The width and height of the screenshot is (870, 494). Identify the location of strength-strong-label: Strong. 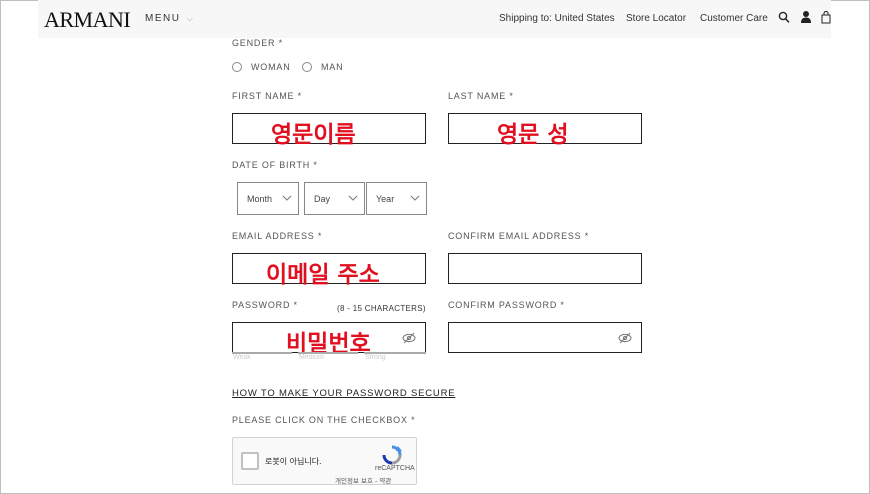
(375, 357).